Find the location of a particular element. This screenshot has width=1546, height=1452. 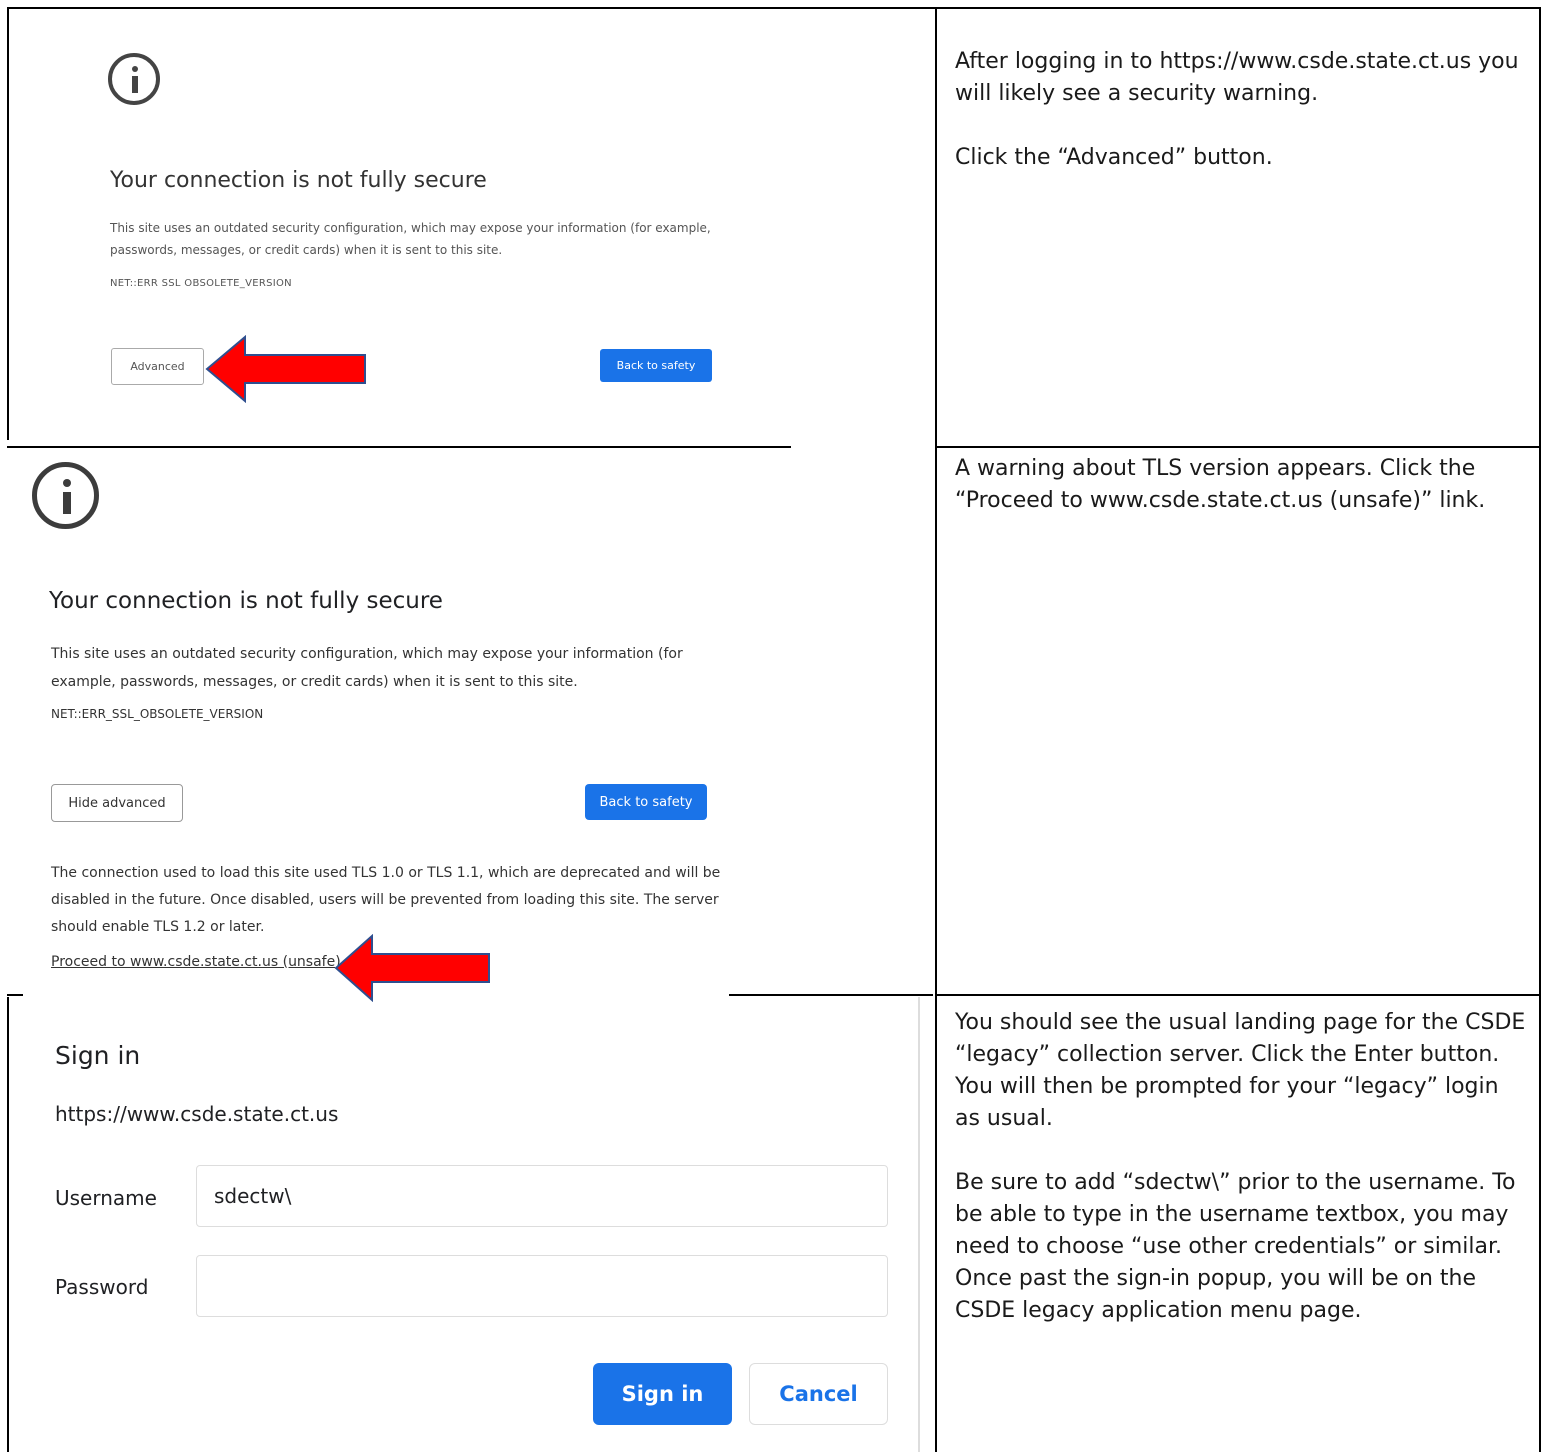

password-input is located at coordinates (542, 1286).